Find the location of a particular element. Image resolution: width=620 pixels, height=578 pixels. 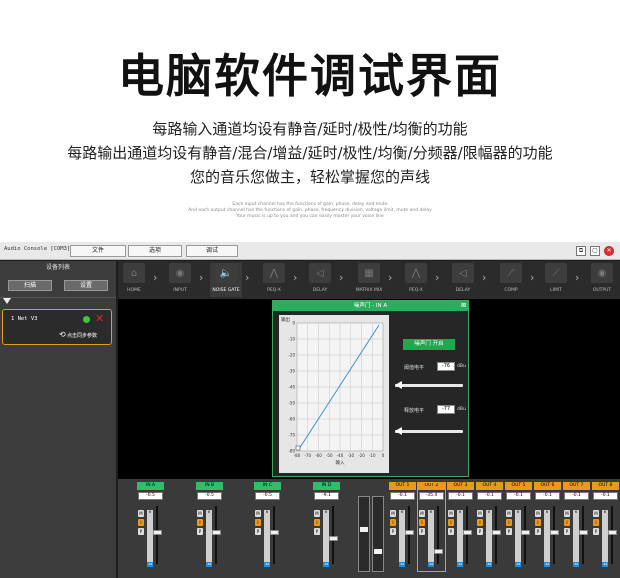

sync-label: 点击同步参数 is located at coordinates (82, 335).